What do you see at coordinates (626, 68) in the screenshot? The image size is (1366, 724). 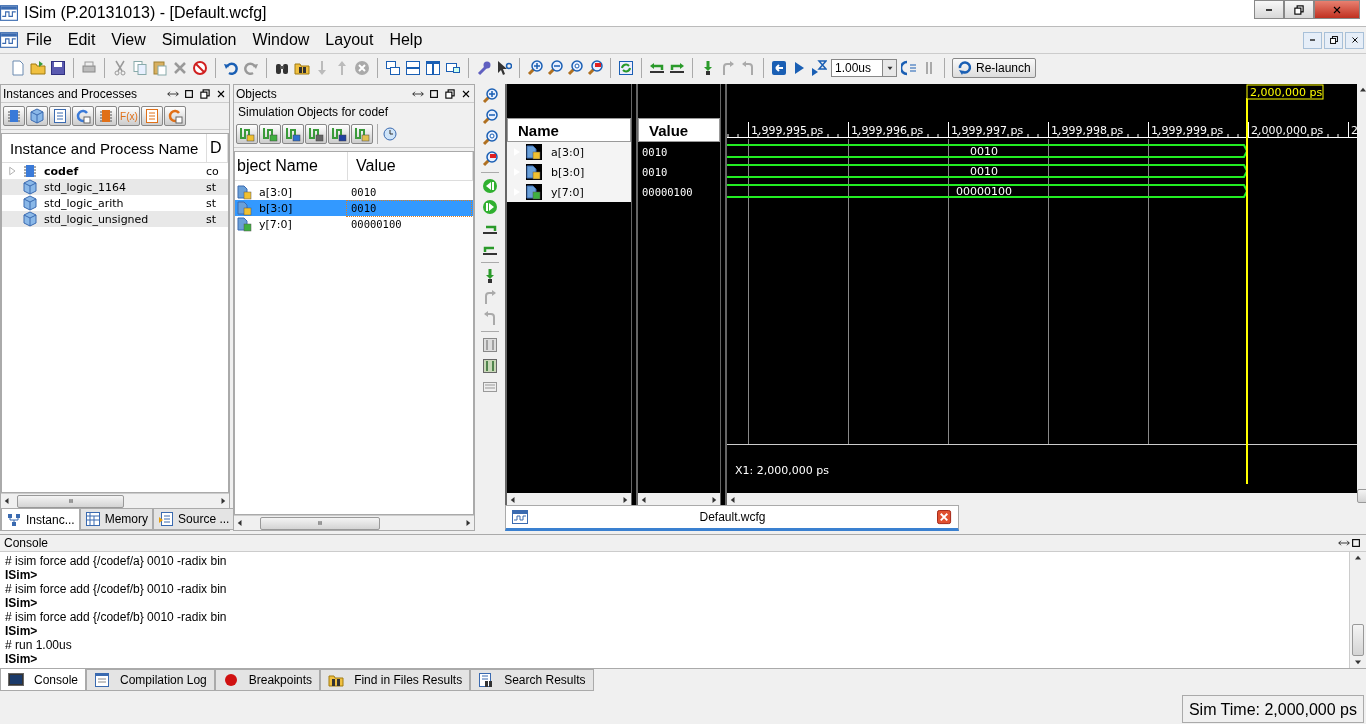 I see `refresh-icon` at bounding box center [626, 68].